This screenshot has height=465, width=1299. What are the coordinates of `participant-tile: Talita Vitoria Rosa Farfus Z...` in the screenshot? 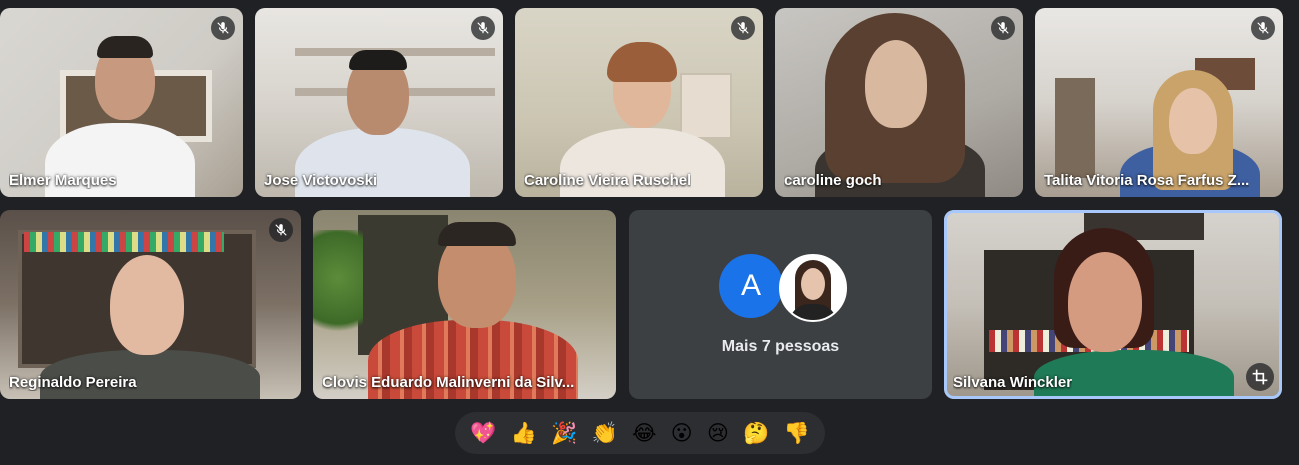 It's located at (1159, 102).